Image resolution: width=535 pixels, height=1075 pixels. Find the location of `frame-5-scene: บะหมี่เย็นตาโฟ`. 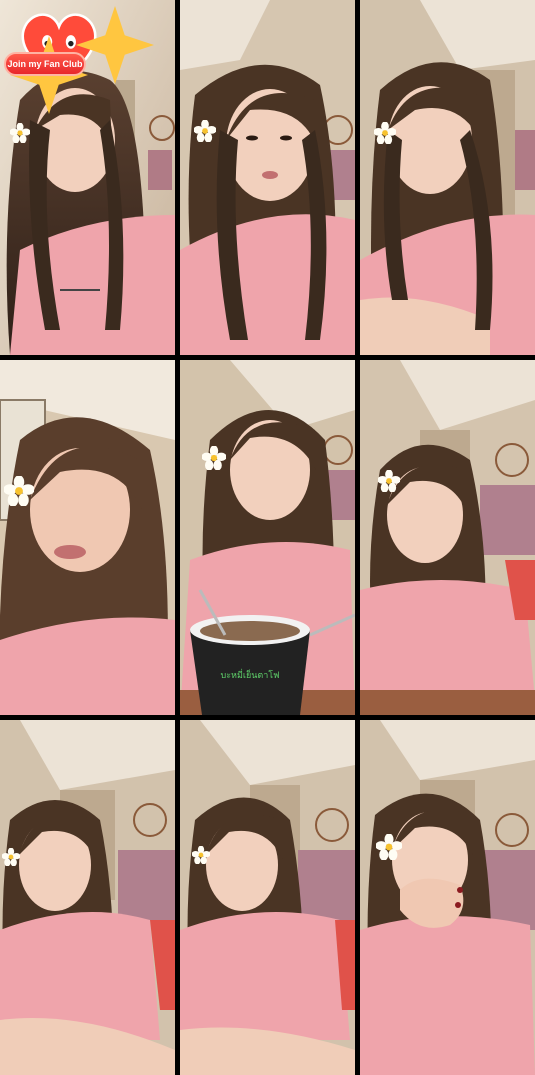

frame-5-scene: บะหมี่เย็นตาโฟ is located at coordinates (267, 537).